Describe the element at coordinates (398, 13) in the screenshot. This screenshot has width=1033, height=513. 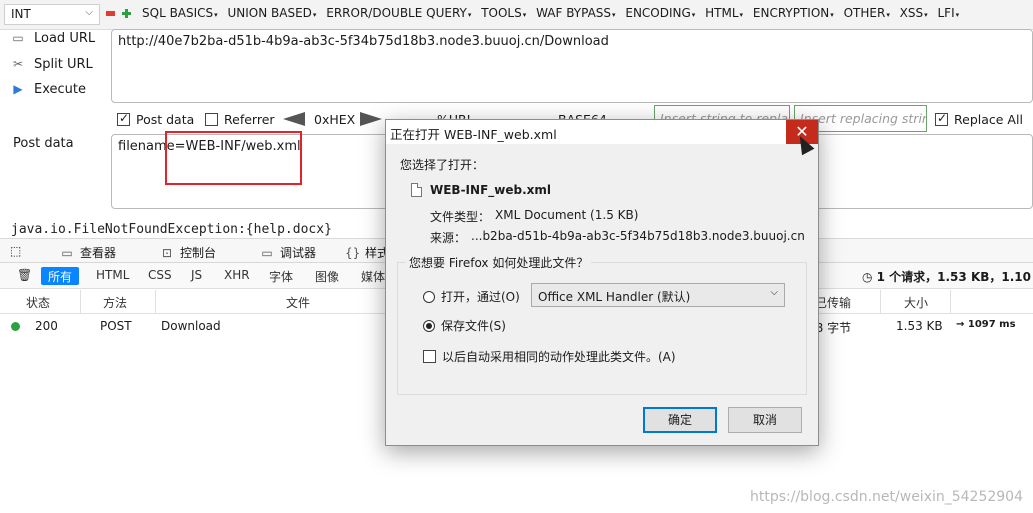
I see `menu-error-double-query: ERROR/DOUBLE QUERY` at that location.